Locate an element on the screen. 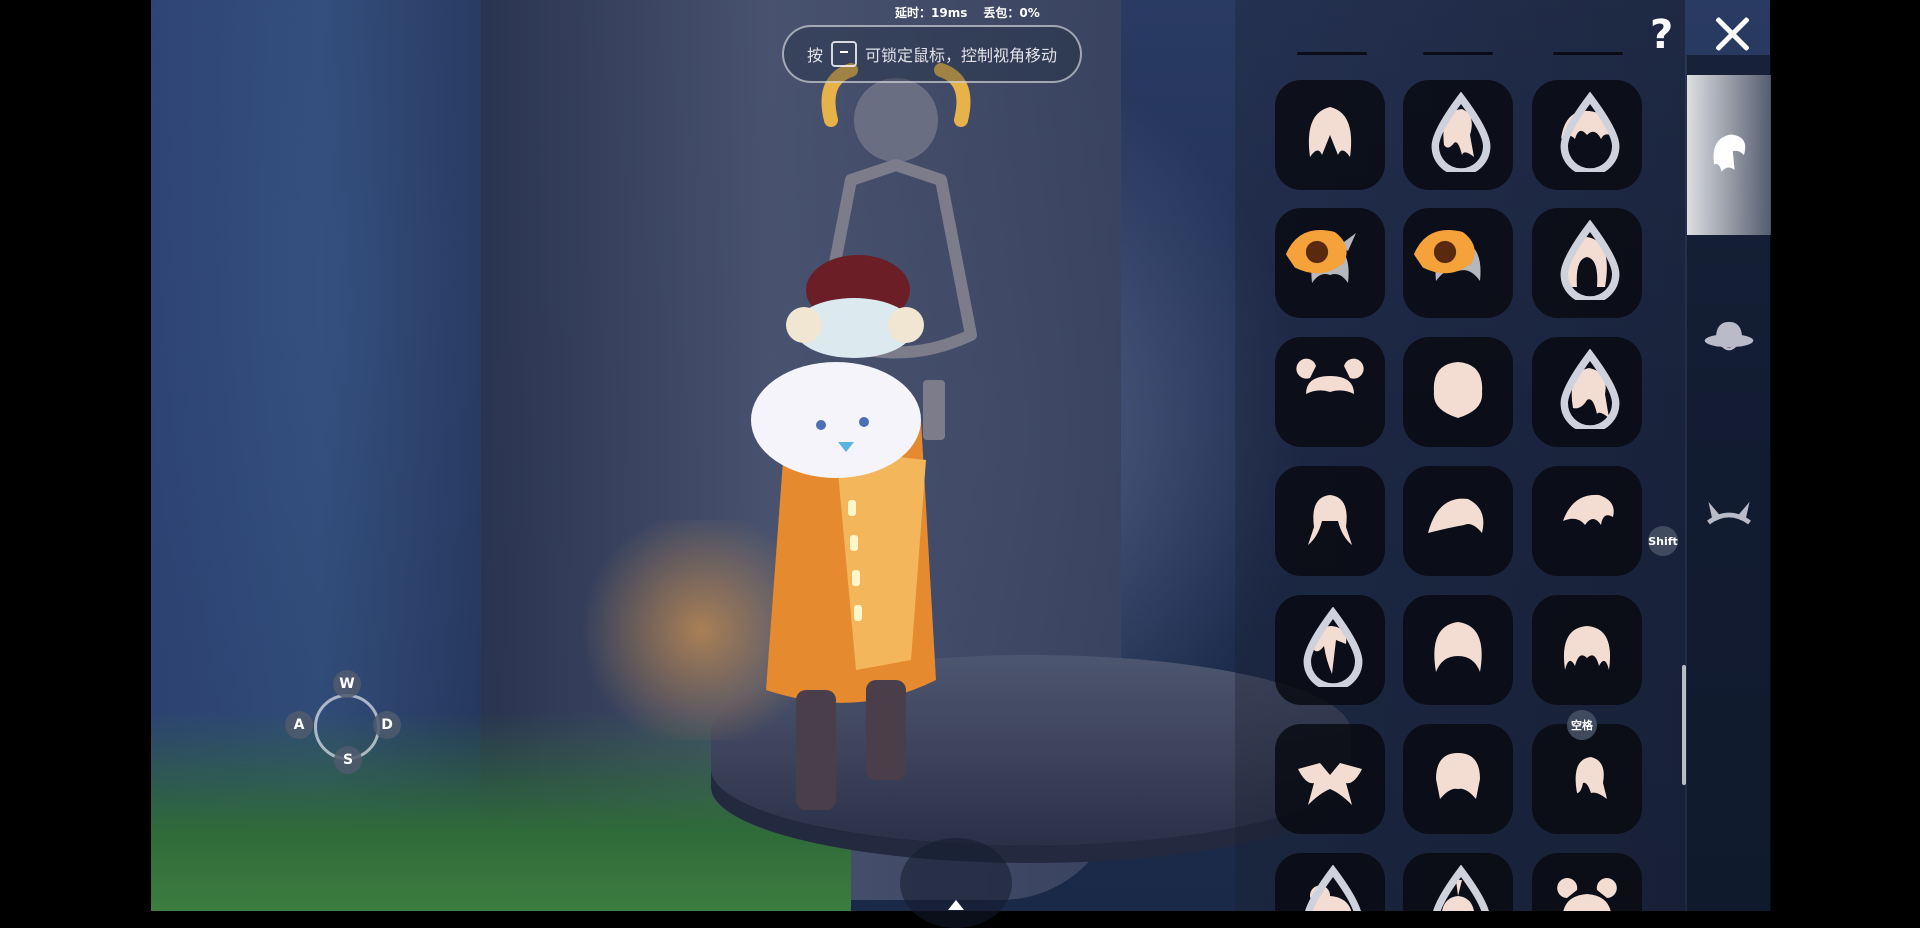 This screenshot has width=1920, height=928. hair-wavy-long-icon is located at coordinates (1587, 648).